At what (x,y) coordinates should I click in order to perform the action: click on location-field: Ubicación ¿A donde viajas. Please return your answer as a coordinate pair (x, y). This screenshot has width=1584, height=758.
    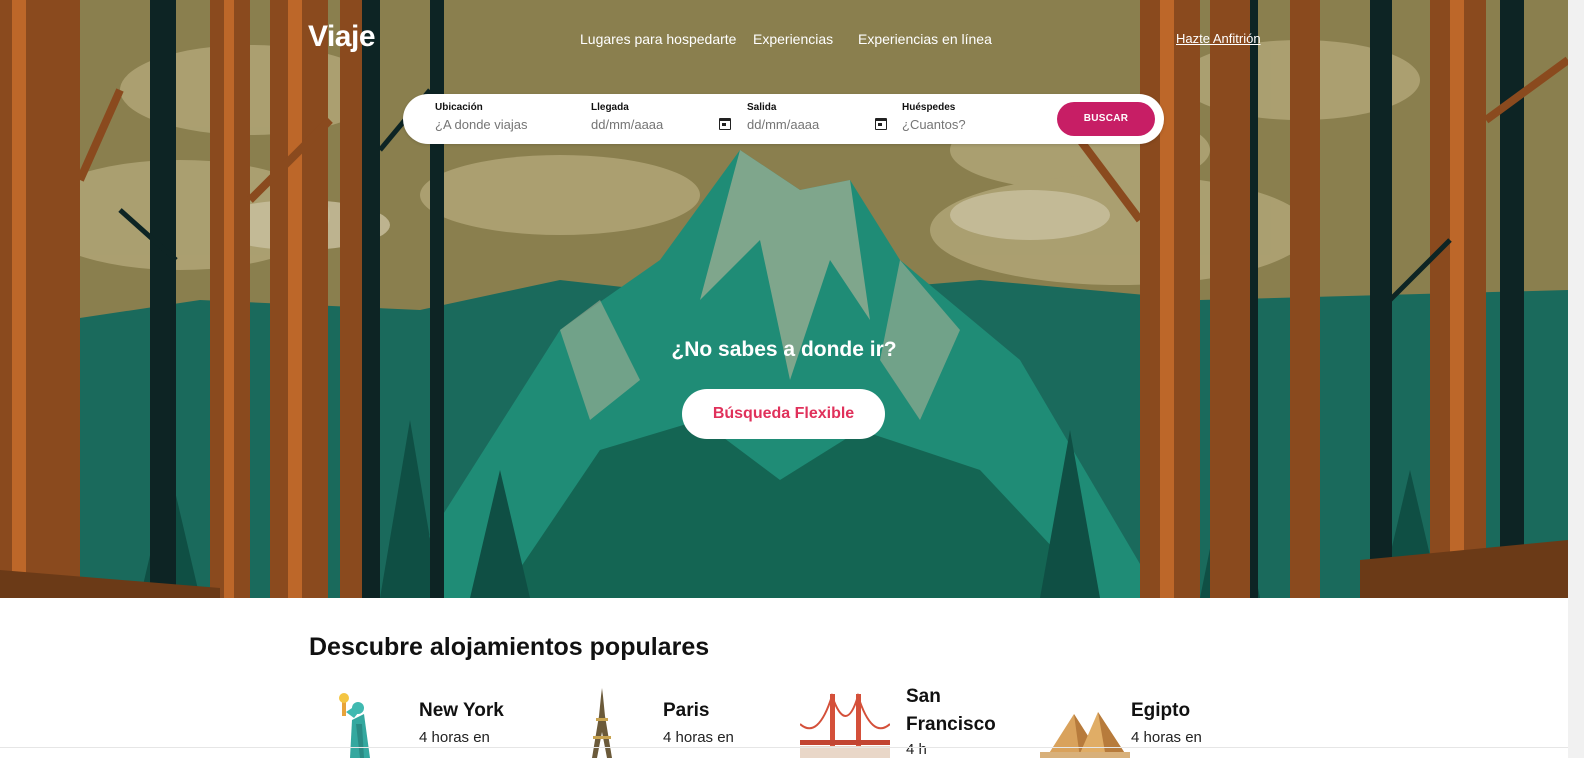
    Looking at the image, I should click on (505, 117).